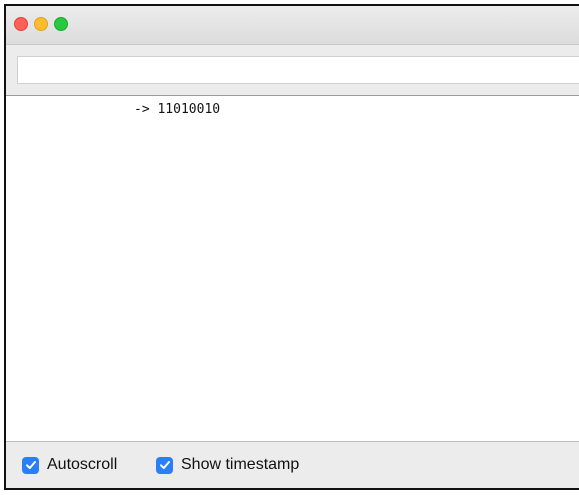  What do you see at coordinates (177, 109) in the screenshot?
I see `output-line-text: -> 11010010` at bounding box center [177, 109].